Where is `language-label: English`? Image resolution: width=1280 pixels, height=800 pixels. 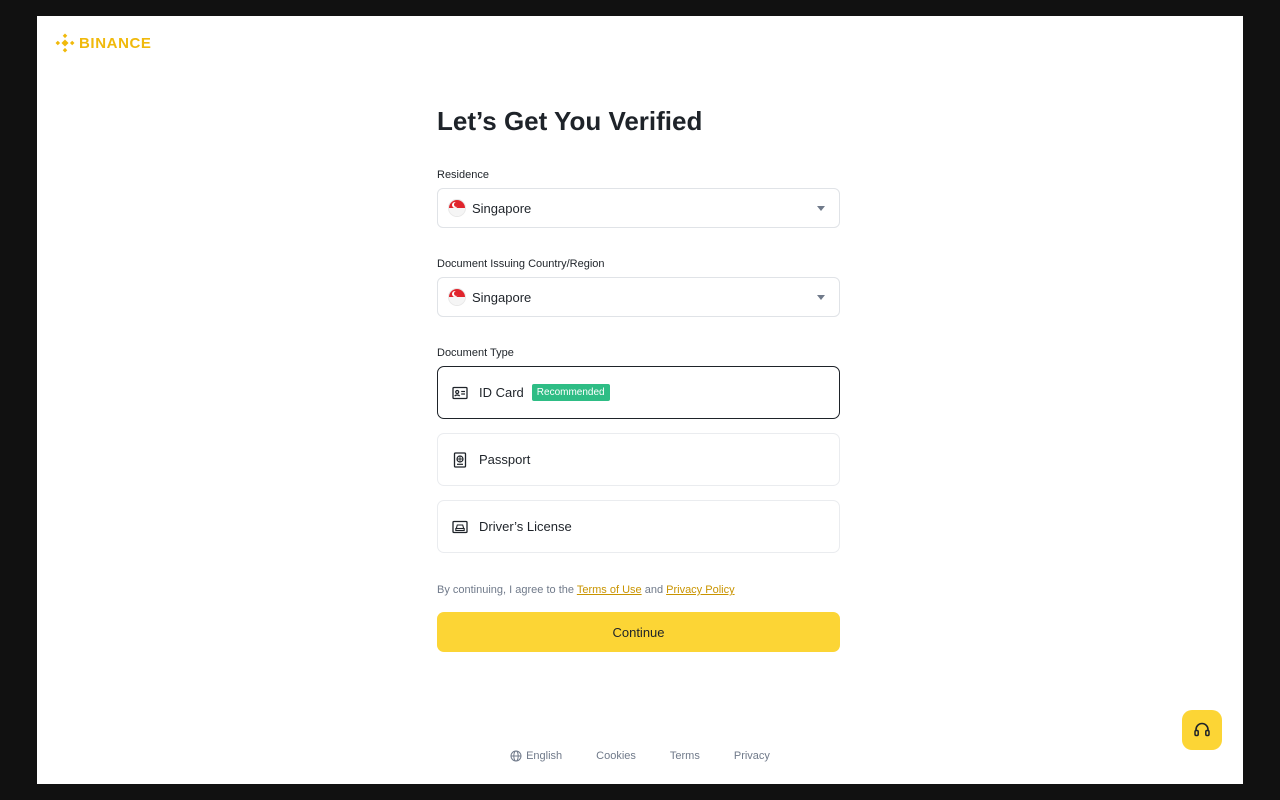
language-label: English is located at coordinates (544, 756).